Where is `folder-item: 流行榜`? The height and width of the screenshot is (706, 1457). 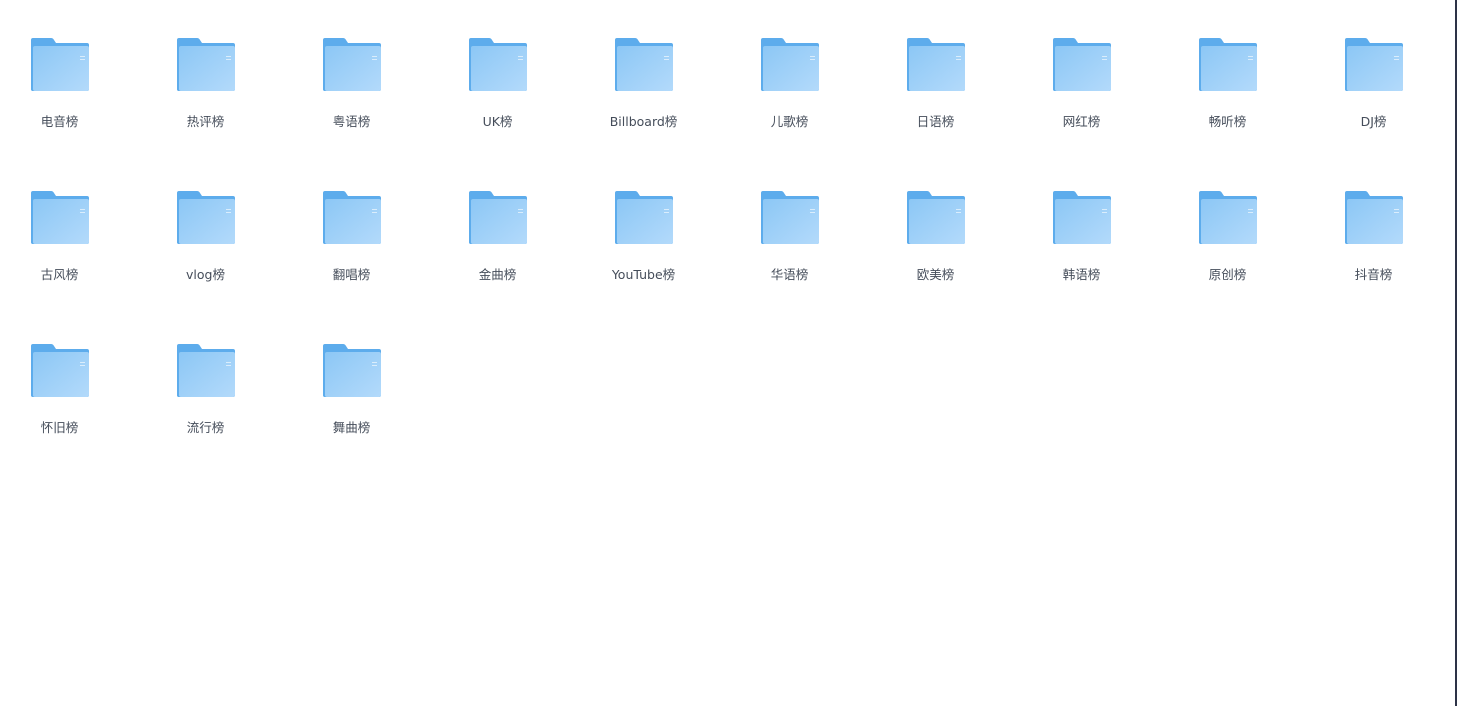
folder-item: 流行榜 is located at coordinates (219, 412).